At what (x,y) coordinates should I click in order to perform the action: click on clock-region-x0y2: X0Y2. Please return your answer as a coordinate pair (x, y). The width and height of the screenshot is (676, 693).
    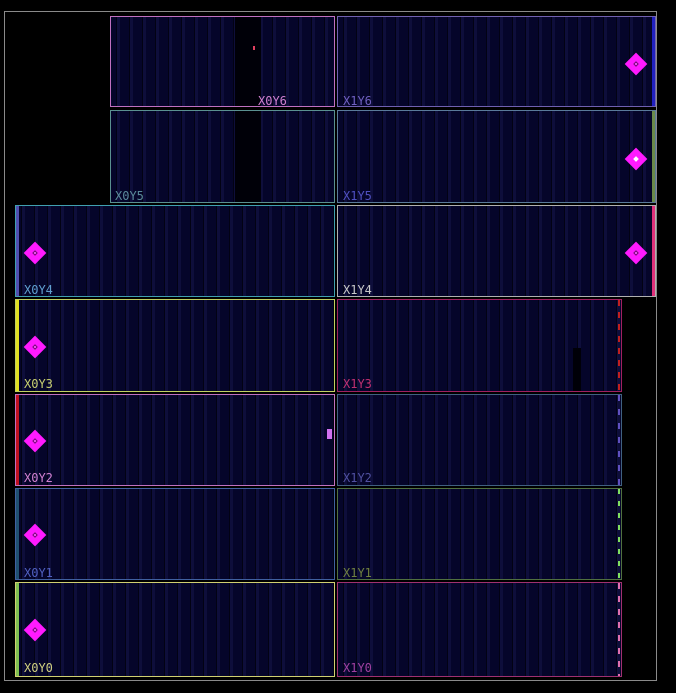
    Looking at the image, I should click on (175, 440).